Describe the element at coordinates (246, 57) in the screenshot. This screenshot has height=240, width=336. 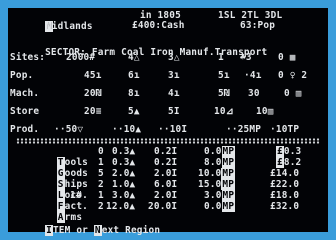
I see `sites-manuf-2: ♣3` at that location.